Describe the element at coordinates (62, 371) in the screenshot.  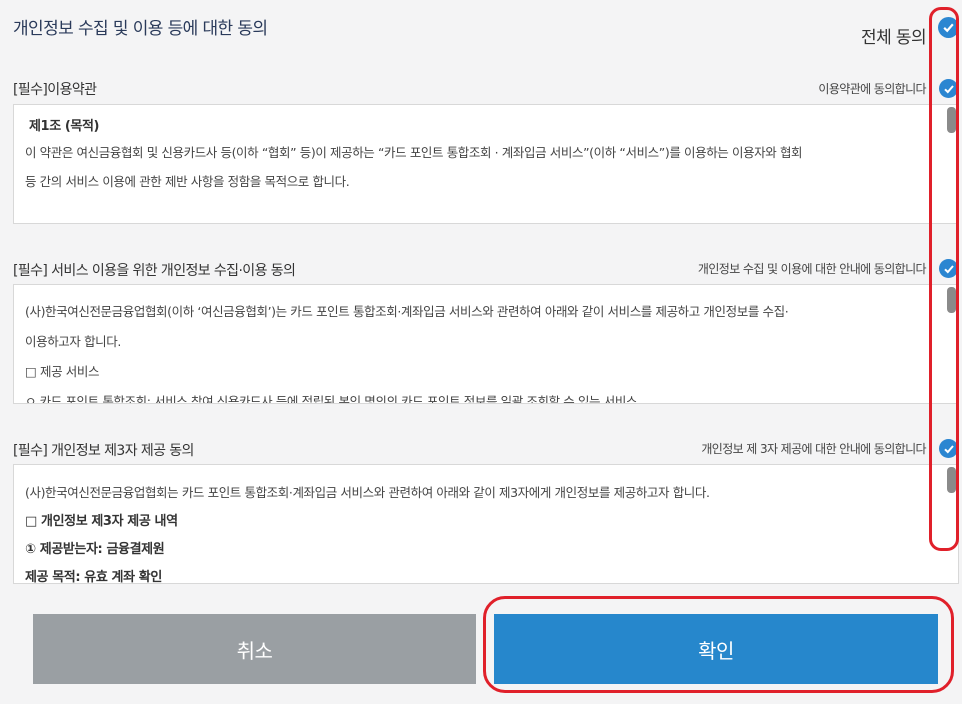
I see `collection-line: □ 제공 서비스` at that location.